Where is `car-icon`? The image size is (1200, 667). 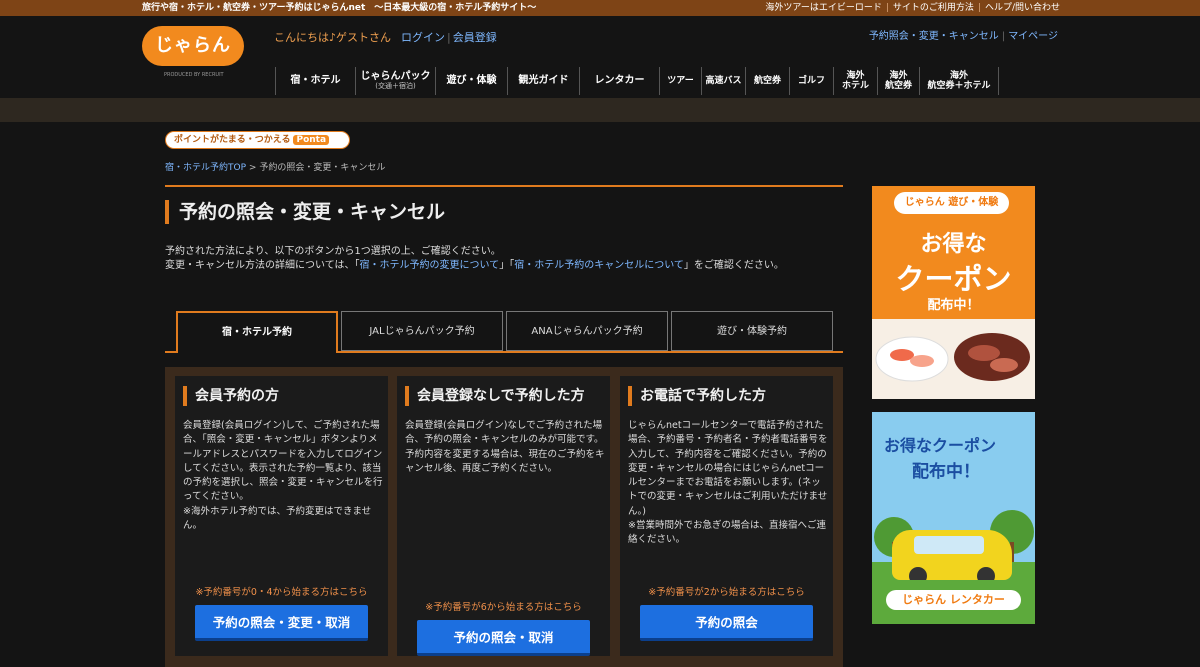 car-icon is located at coordinates (952, 557).